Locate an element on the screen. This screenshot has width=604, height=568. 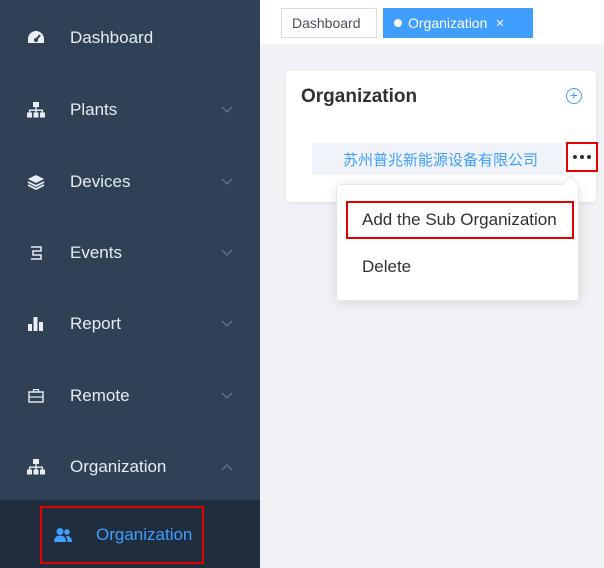
dashboard-icon is located at coordinates (36, 38).